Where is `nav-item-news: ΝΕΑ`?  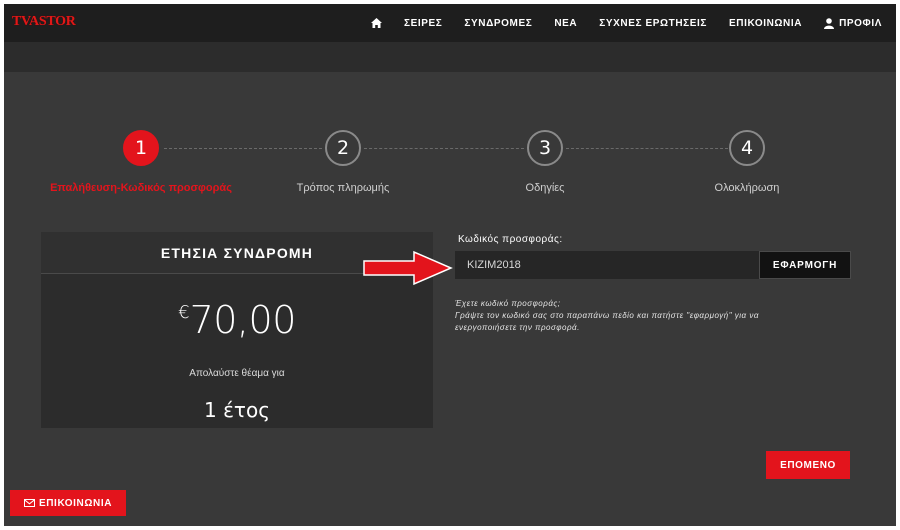 nav-item-news: ΝΕΑ is located at coordinates (565, 23).